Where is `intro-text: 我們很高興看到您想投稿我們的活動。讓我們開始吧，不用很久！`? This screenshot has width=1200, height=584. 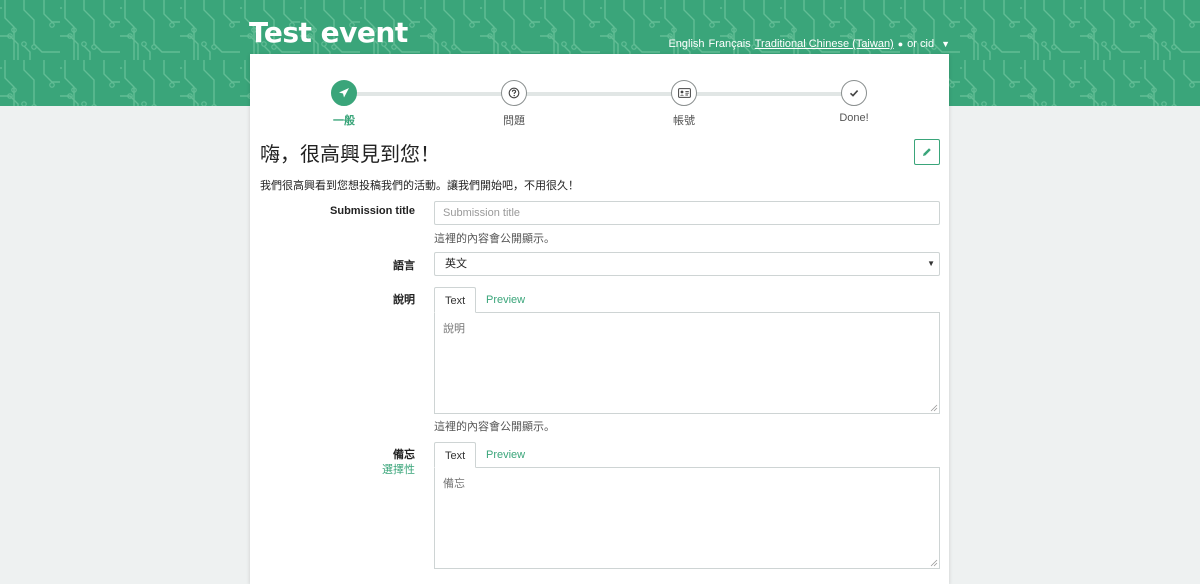 intro-text: 我們很高興看到您想投稿我們的活動。讓我們開始吧，不用很久！ is located at coordinates (419, 186).